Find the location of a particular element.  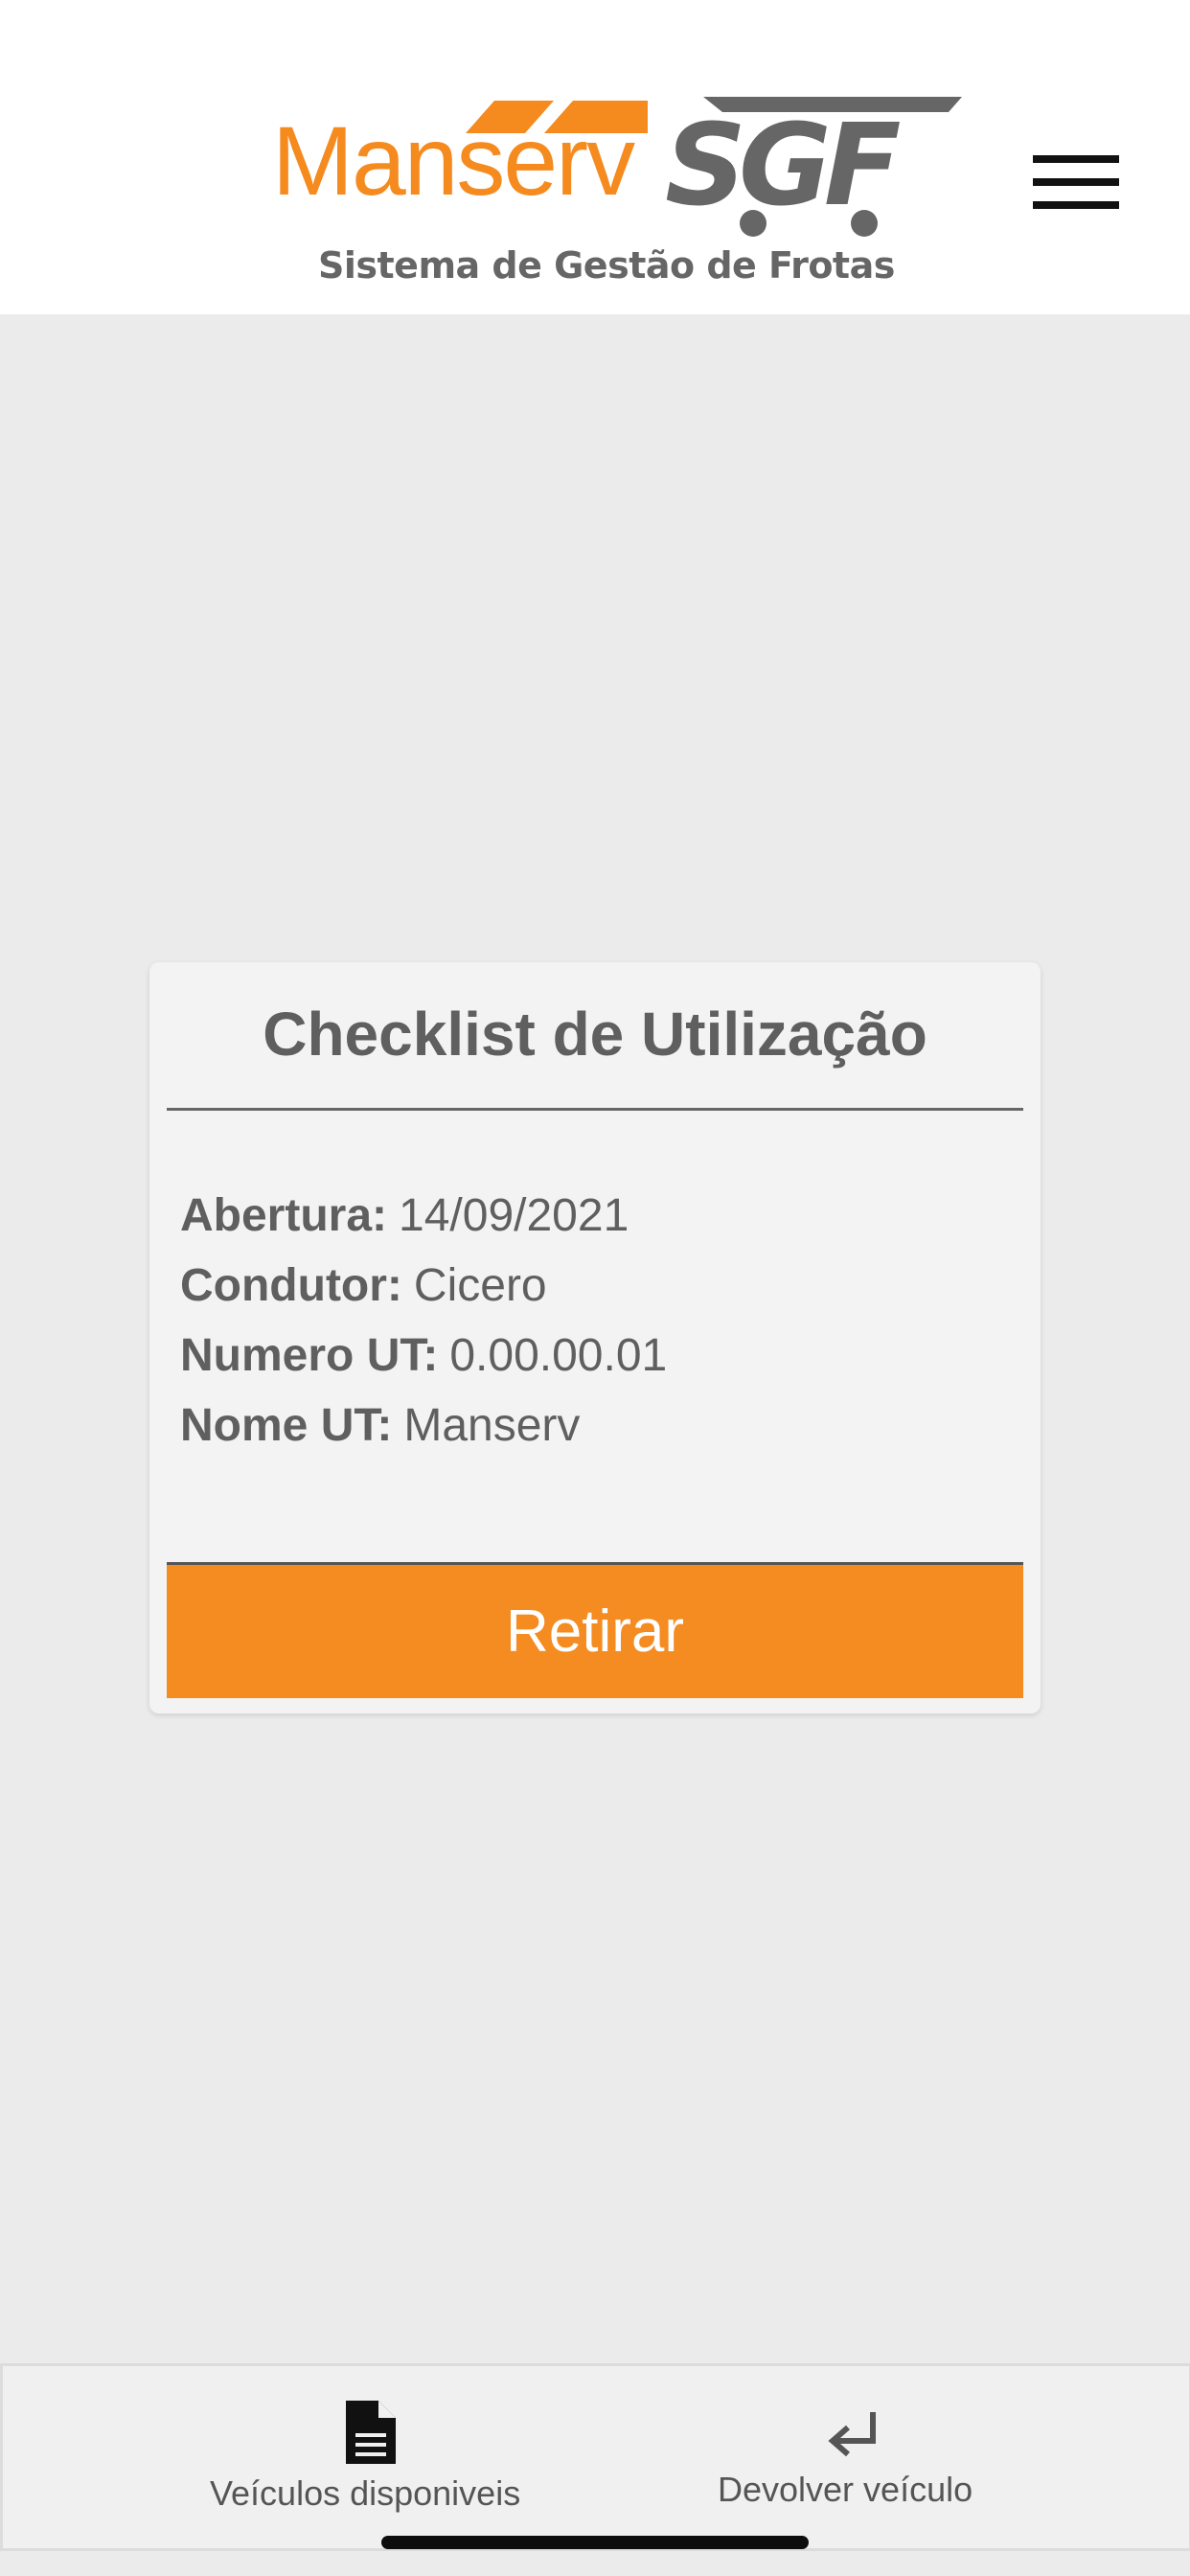

info-label: Nome UT: is located at coordinates (287, 1425).